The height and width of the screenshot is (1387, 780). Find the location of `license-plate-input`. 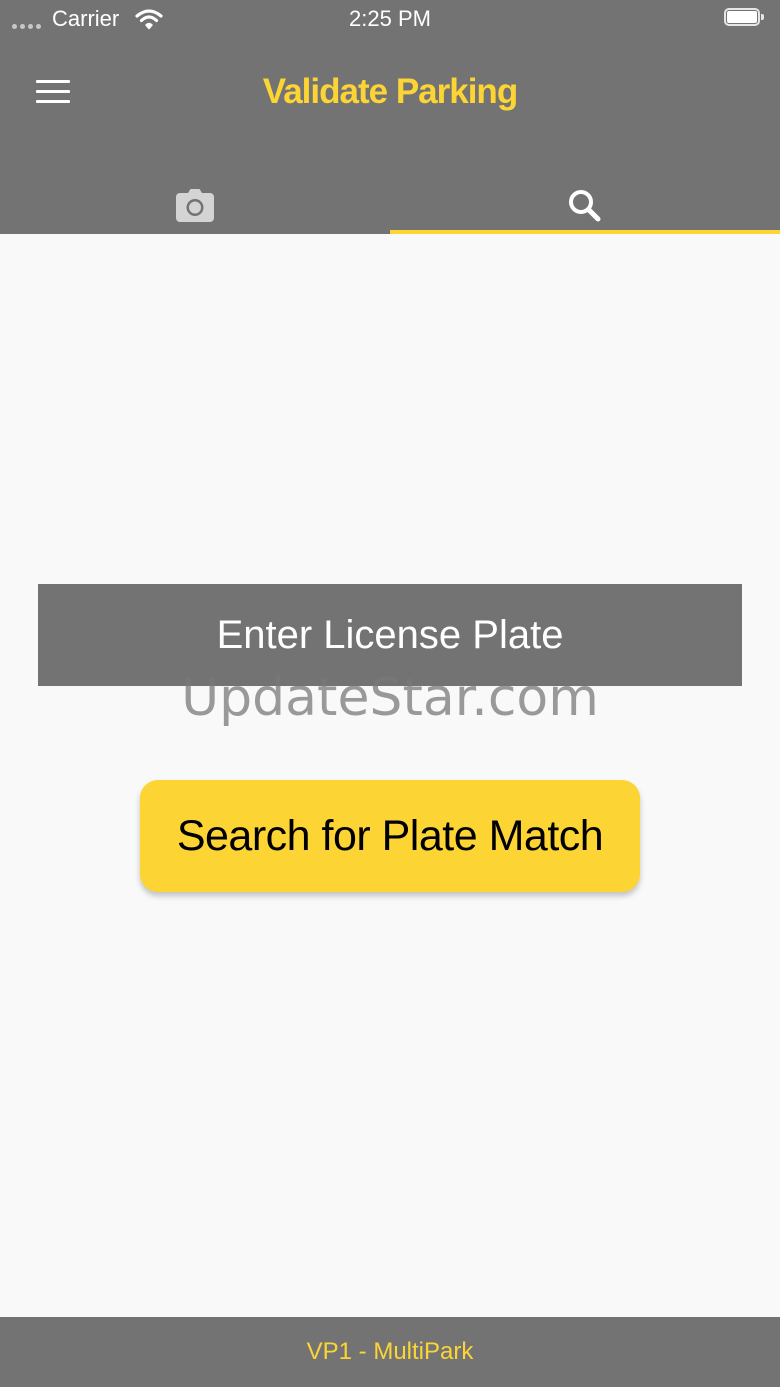

license-plate-input is located at coordinates (390, 635).